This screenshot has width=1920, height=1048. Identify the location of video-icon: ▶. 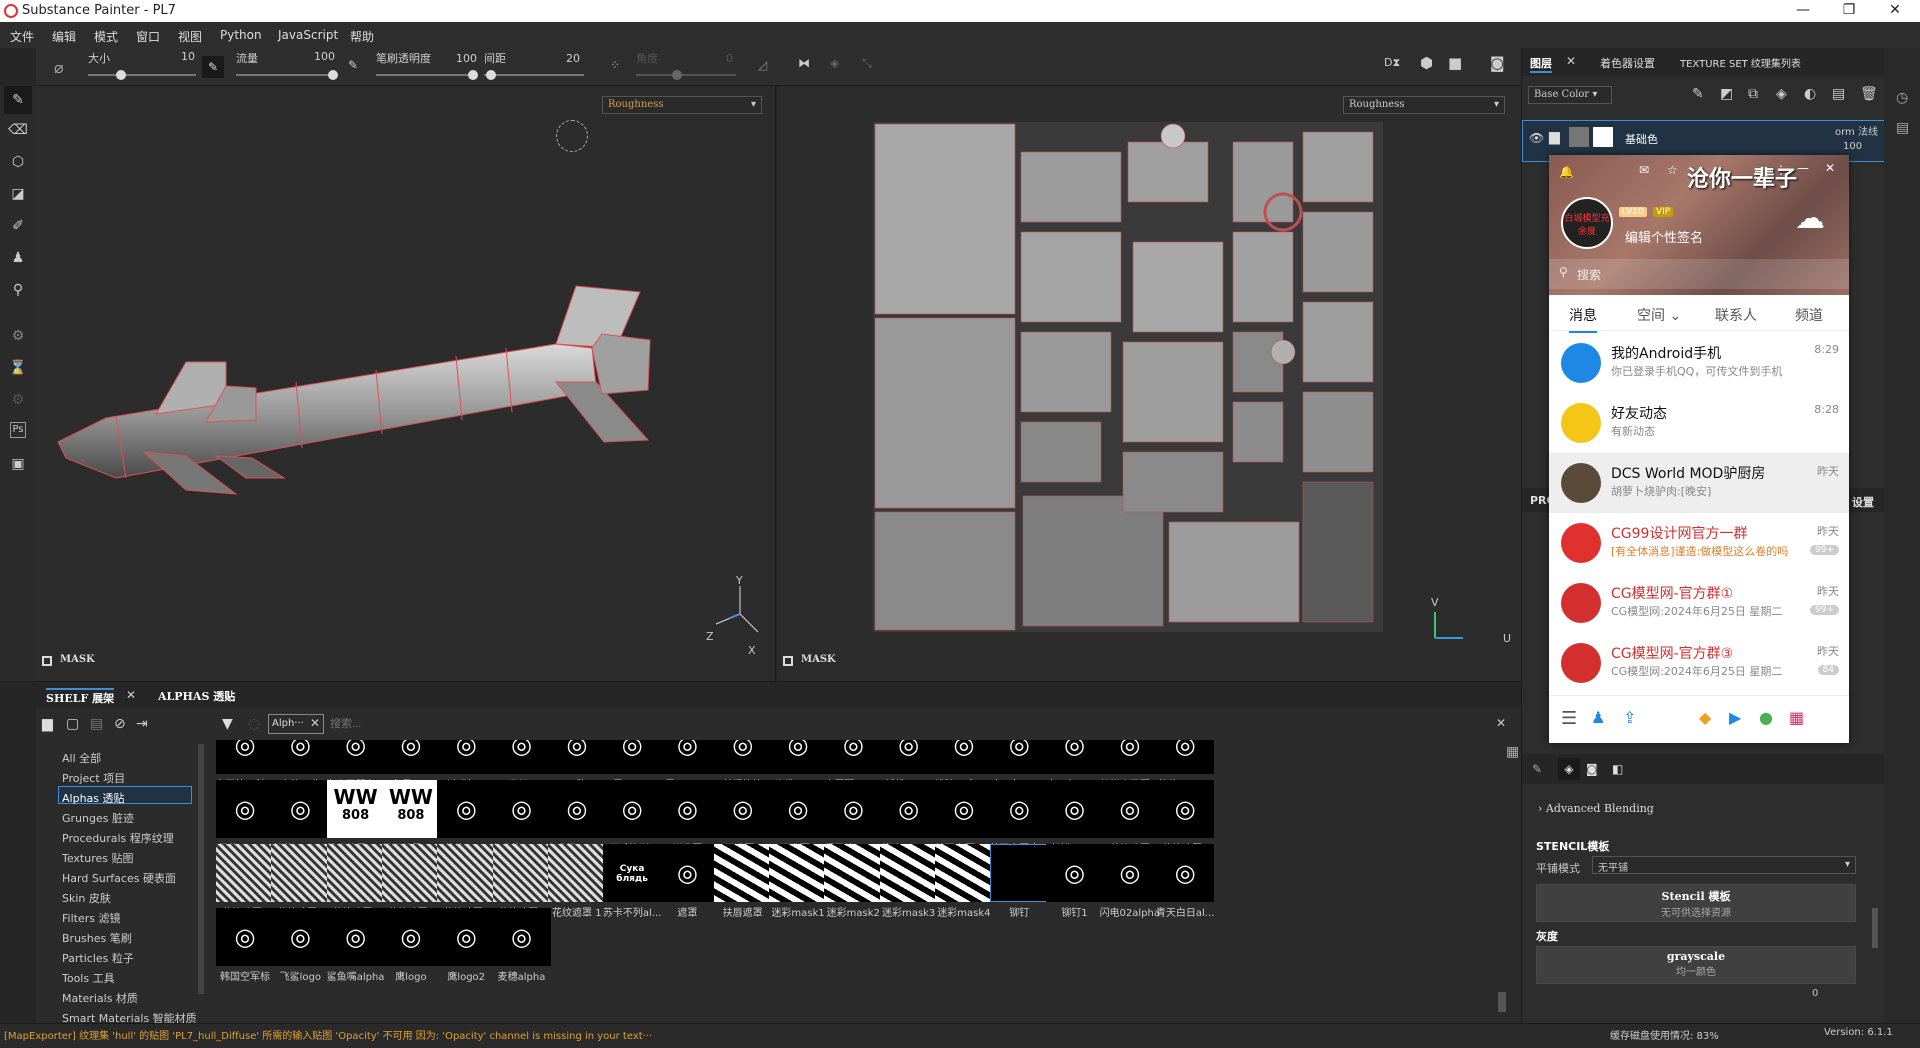
(1735, 717).